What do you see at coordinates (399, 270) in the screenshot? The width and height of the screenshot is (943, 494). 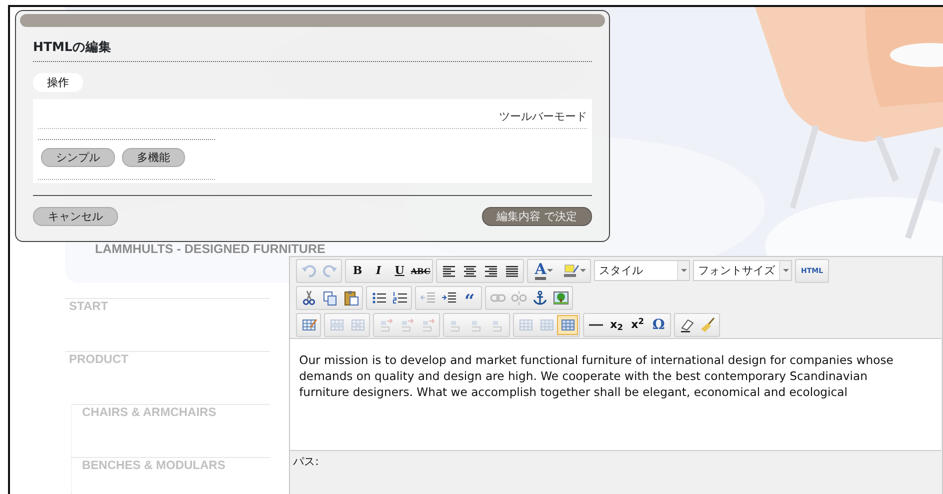 I see `underline-button: U` at bounding box center [399, 270].